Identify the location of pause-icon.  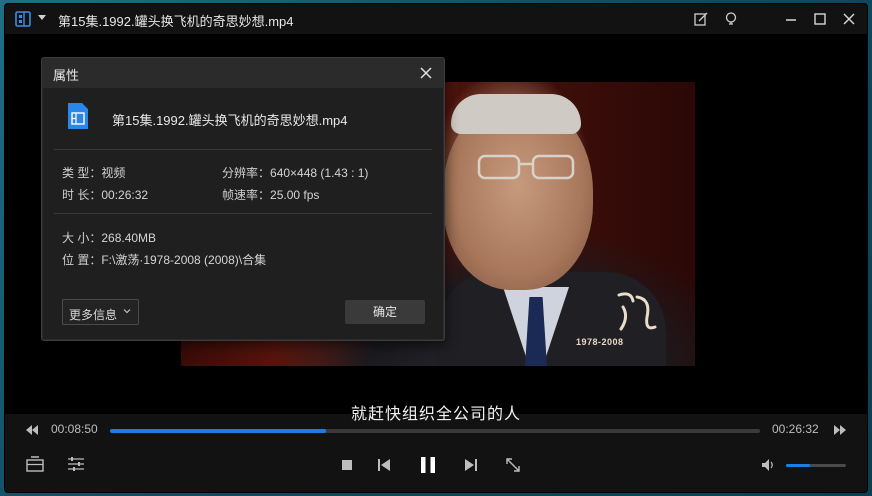
(428, 465).